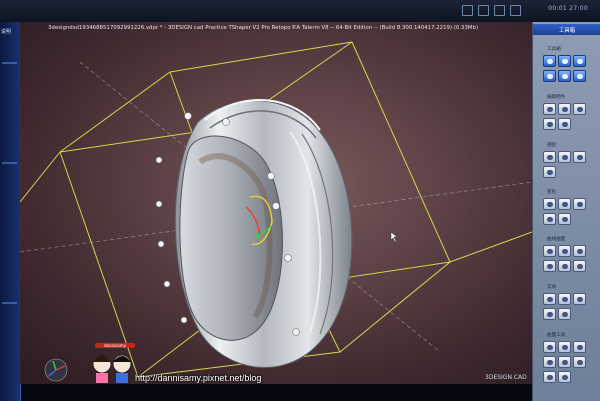 The width and height of the screenshot is (600, 401). I want to click on section-label: 工具箱, so click(554, 49).